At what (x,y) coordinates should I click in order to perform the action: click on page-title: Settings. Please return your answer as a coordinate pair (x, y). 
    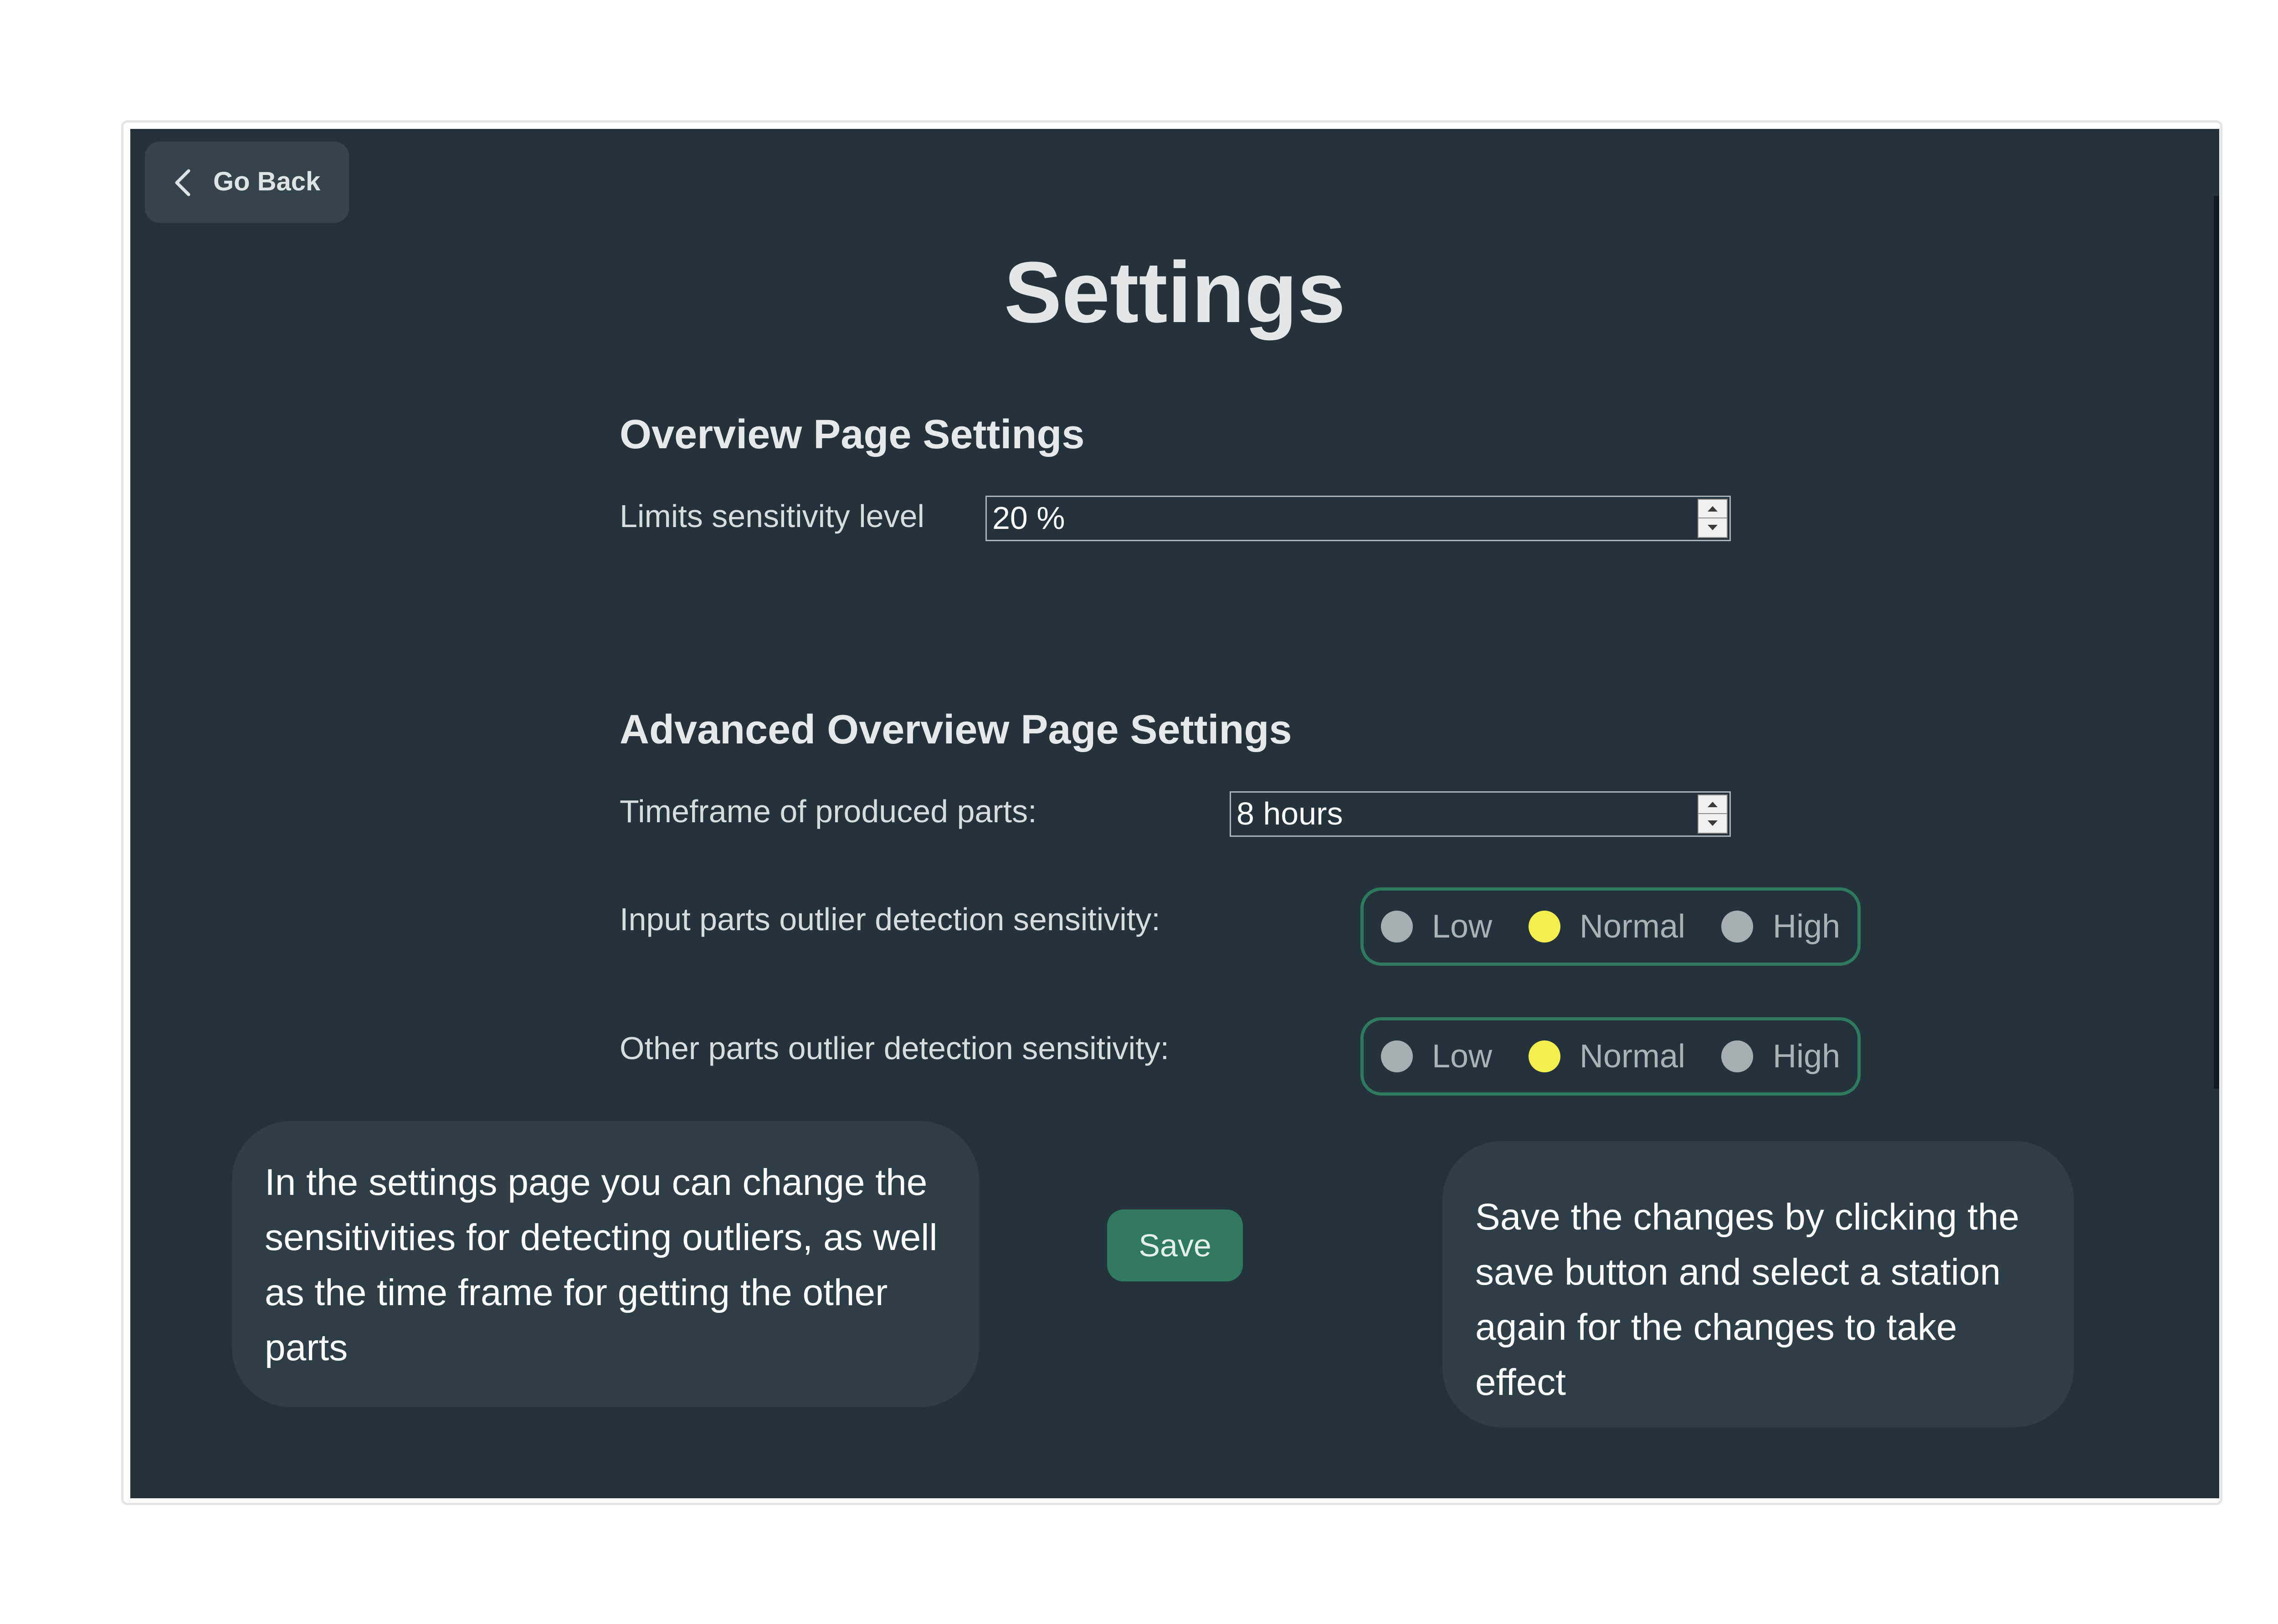
    Looking at the image, I should click on (1175, 292).